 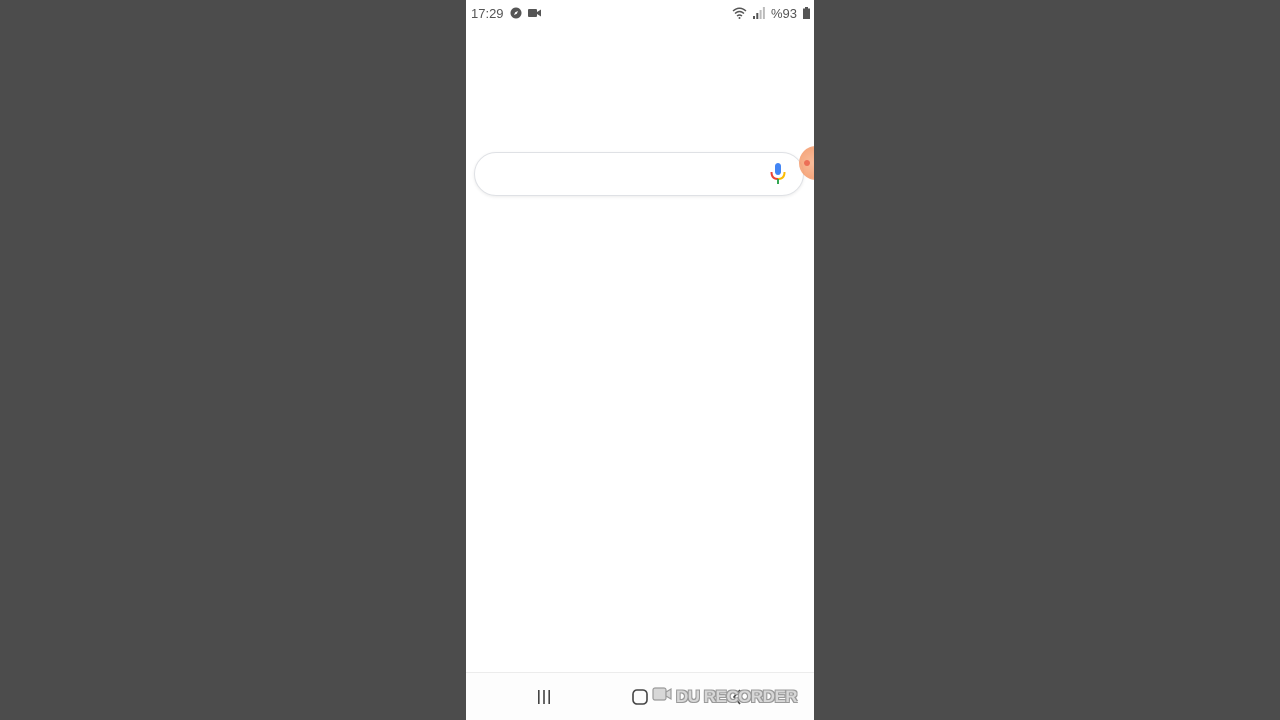 I want to click on search-bar, so click(x=639, y=174).